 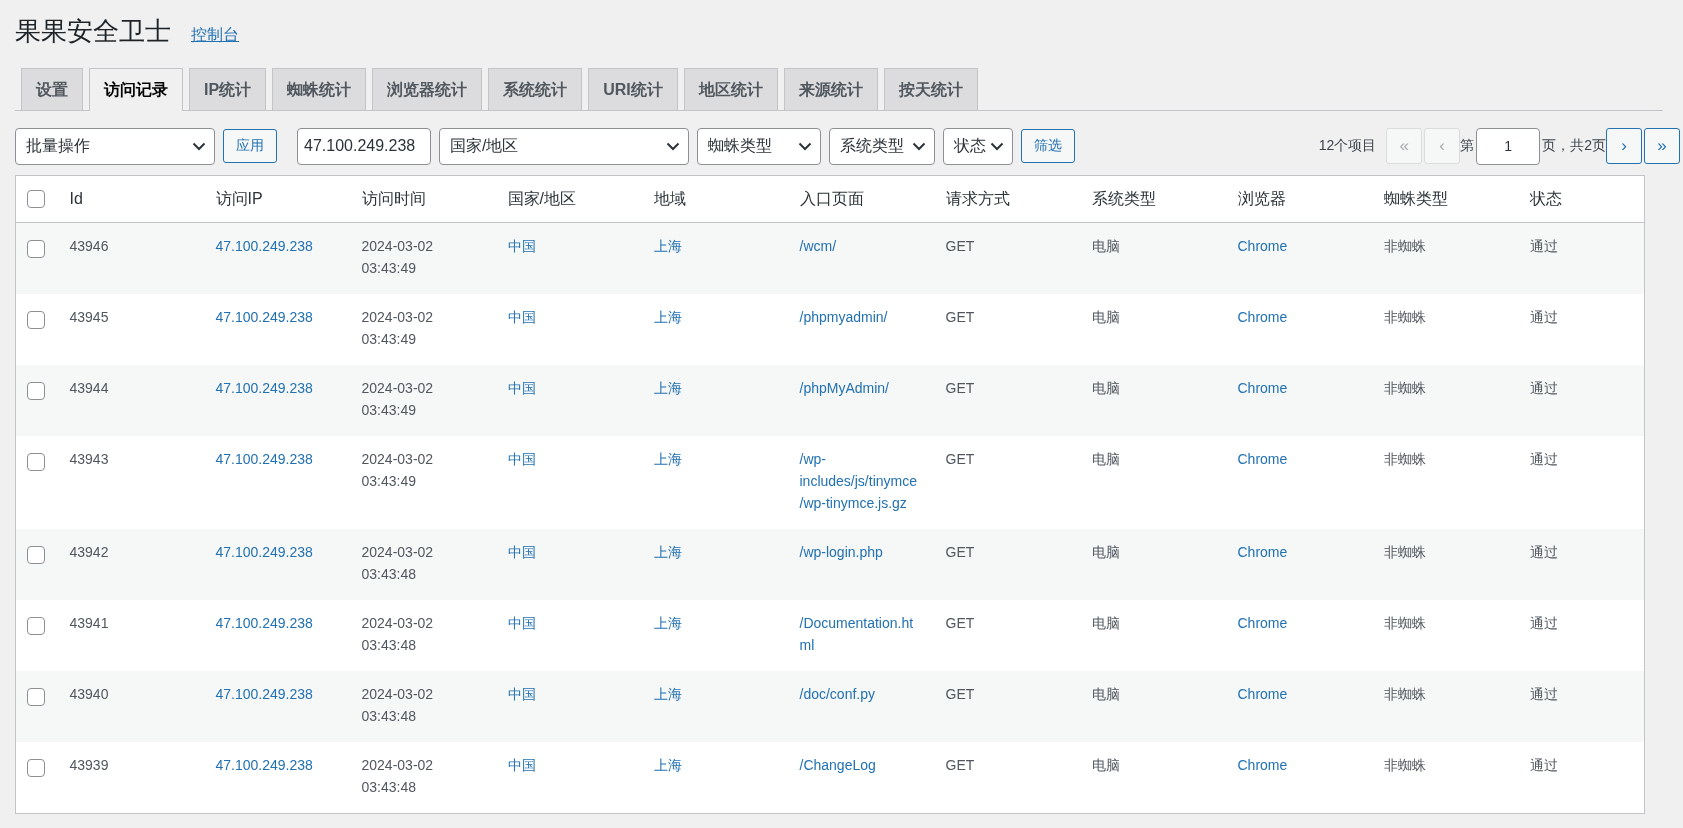 I want to click on table-link: /ChangeLog, so click(x=859, y=765).